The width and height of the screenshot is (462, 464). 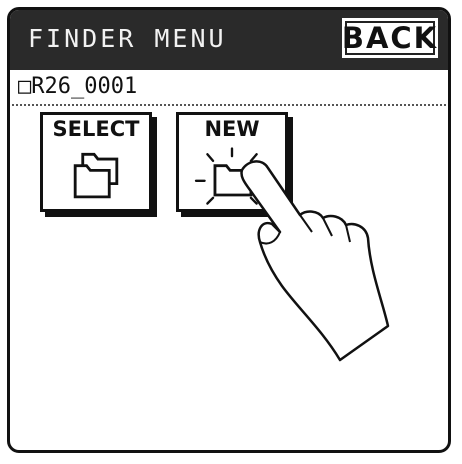 I want to click on title-bar: FINDER MENU BACK, so click(x=229, y=40).